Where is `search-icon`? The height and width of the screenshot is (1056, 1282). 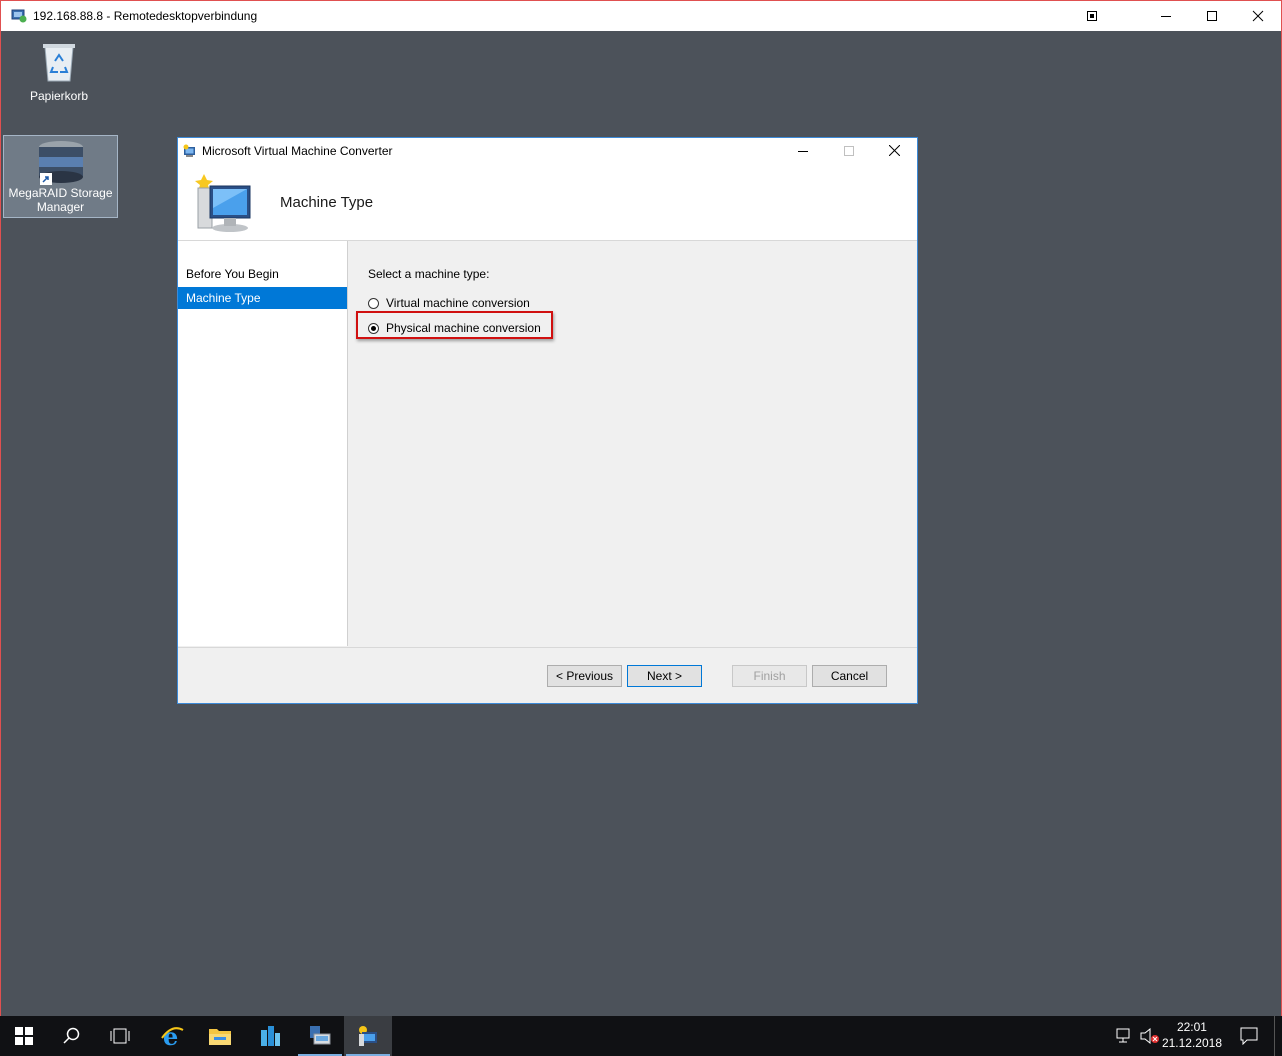
search-icon is located at coordinates (72, 1036).